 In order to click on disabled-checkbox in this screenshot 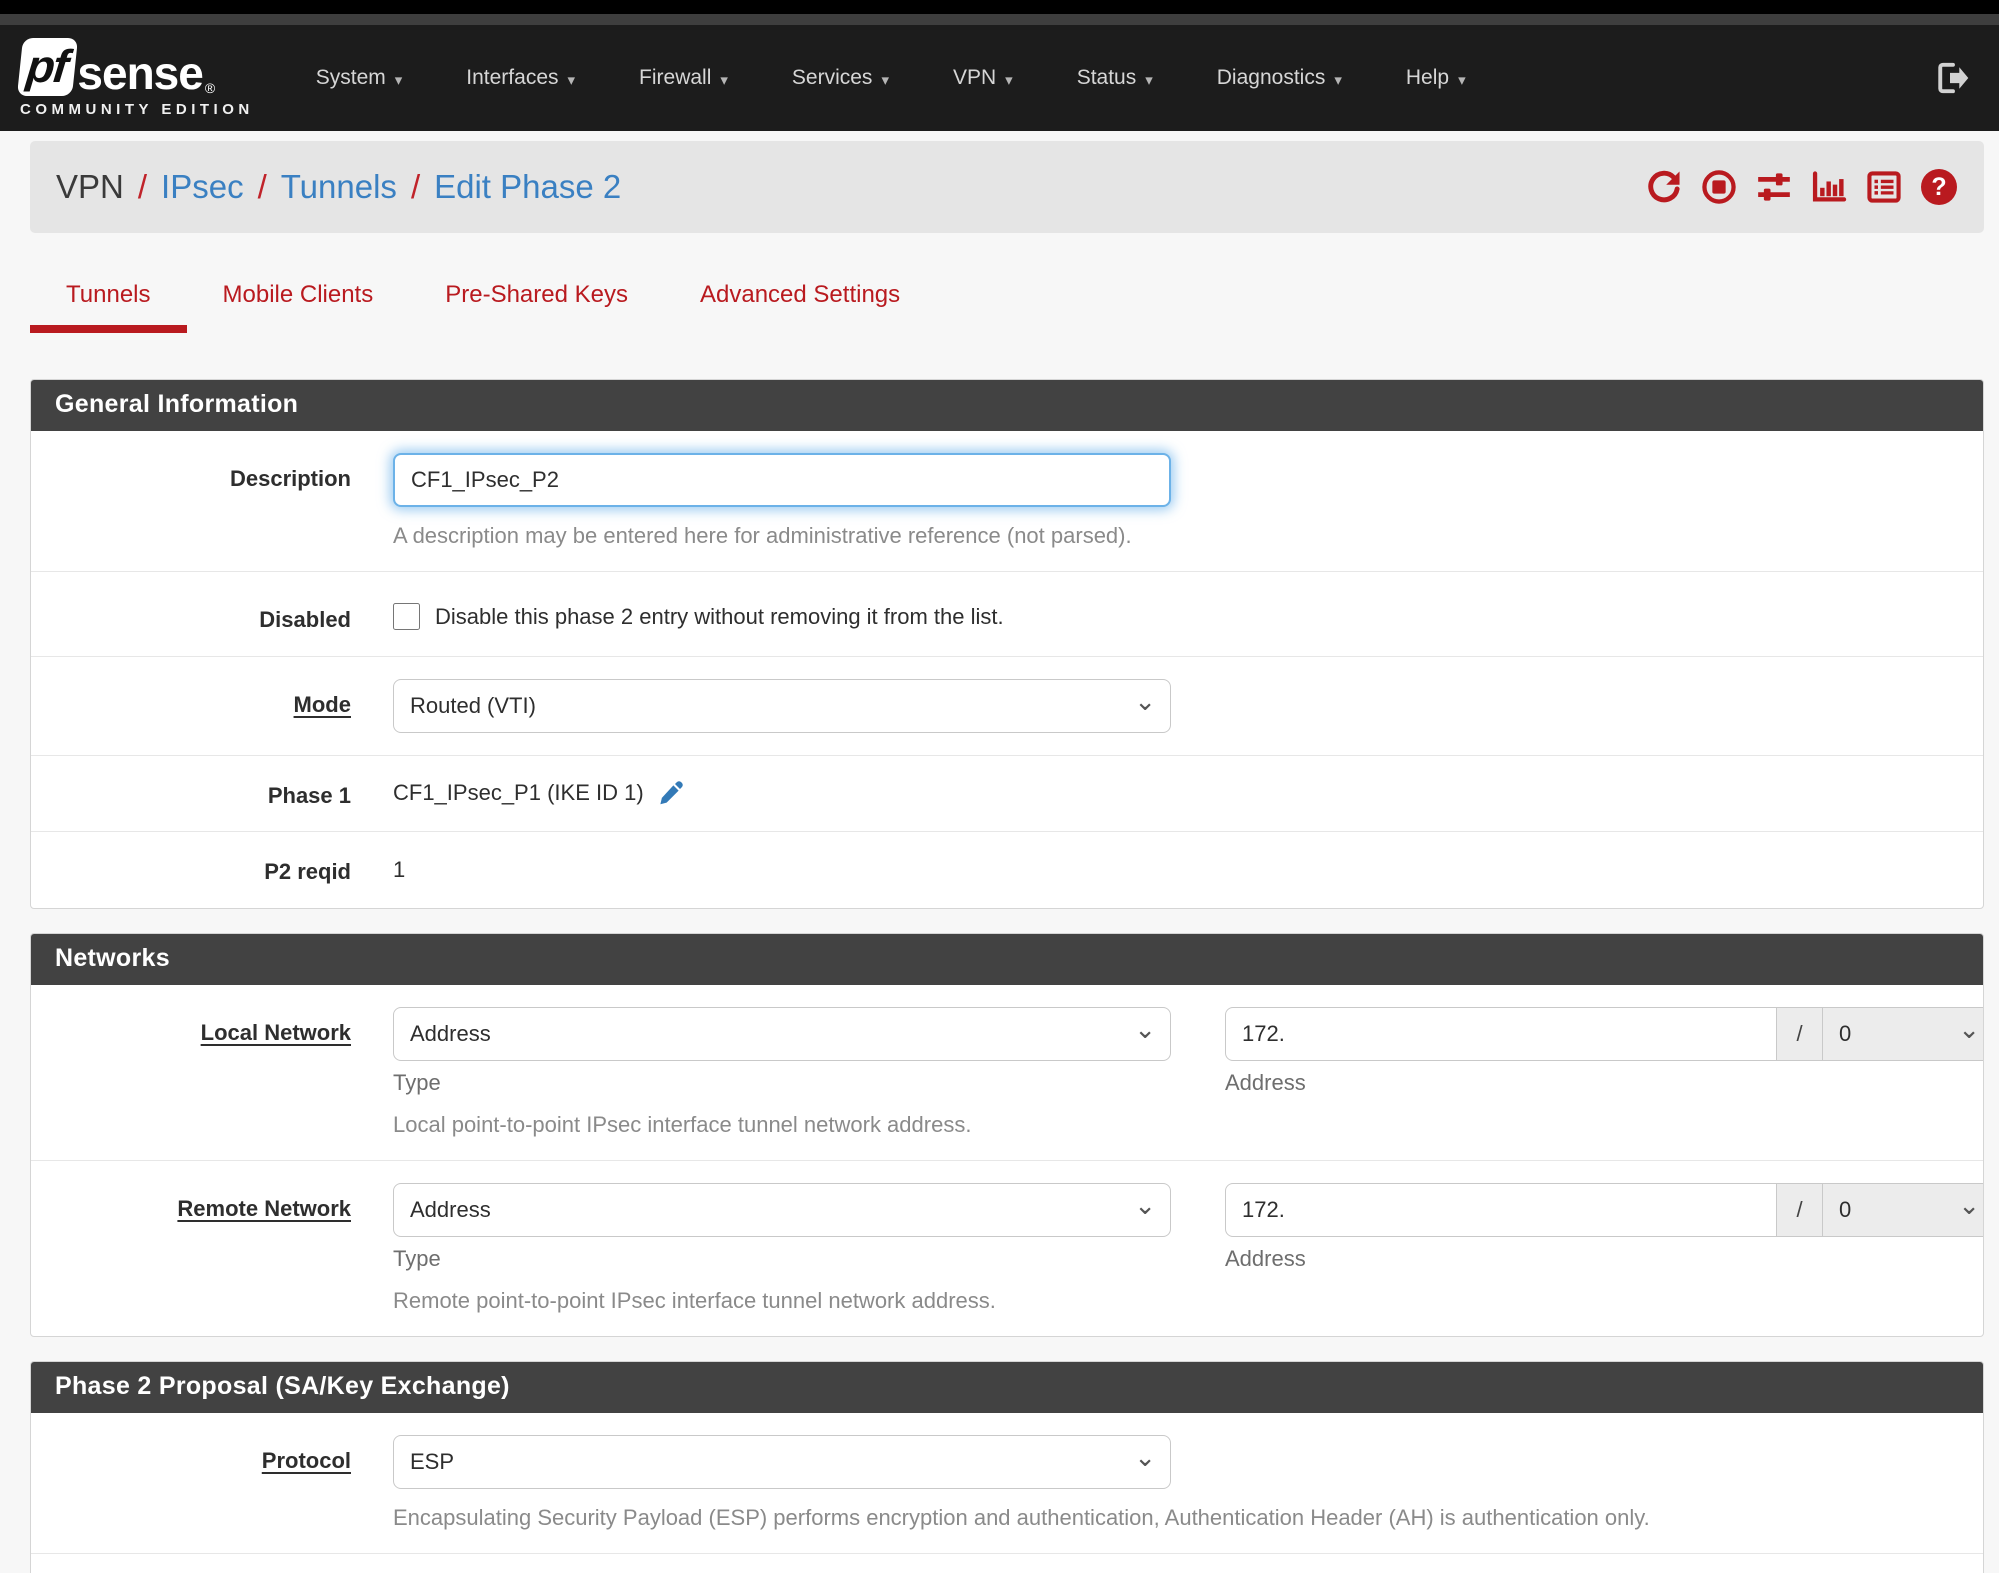, I will do `click(406, 616)`.